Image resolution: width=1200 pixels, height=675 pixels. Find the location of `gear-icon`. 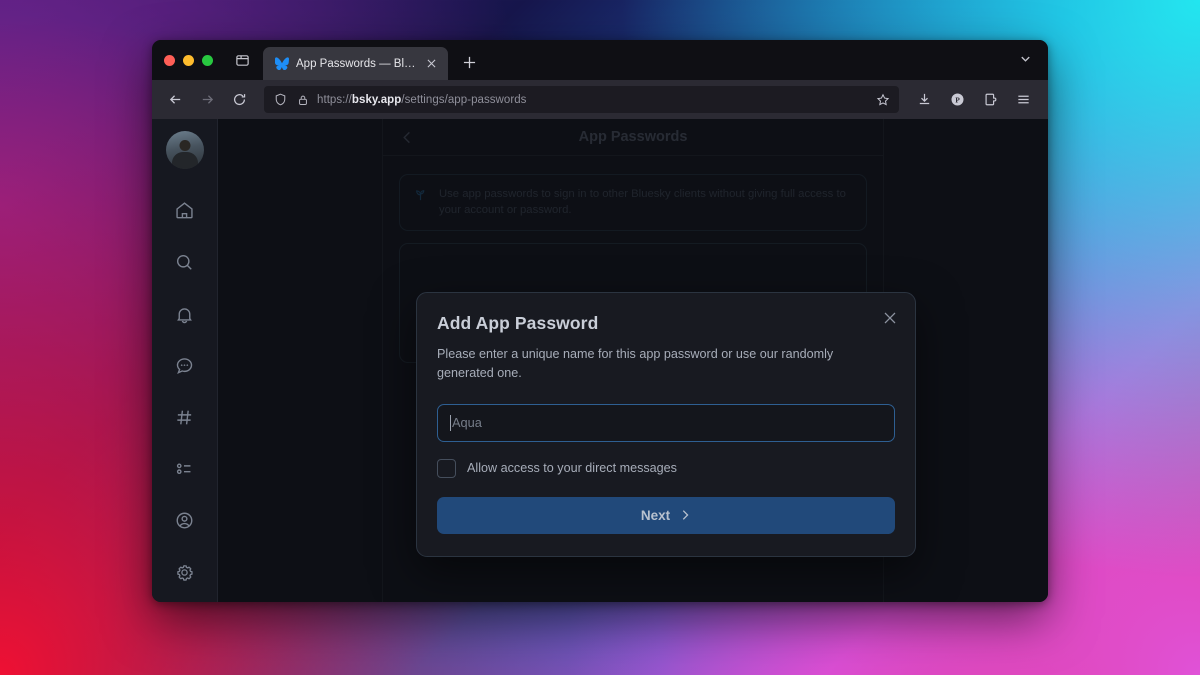

gear-icon is located at coordinates (184, 572).